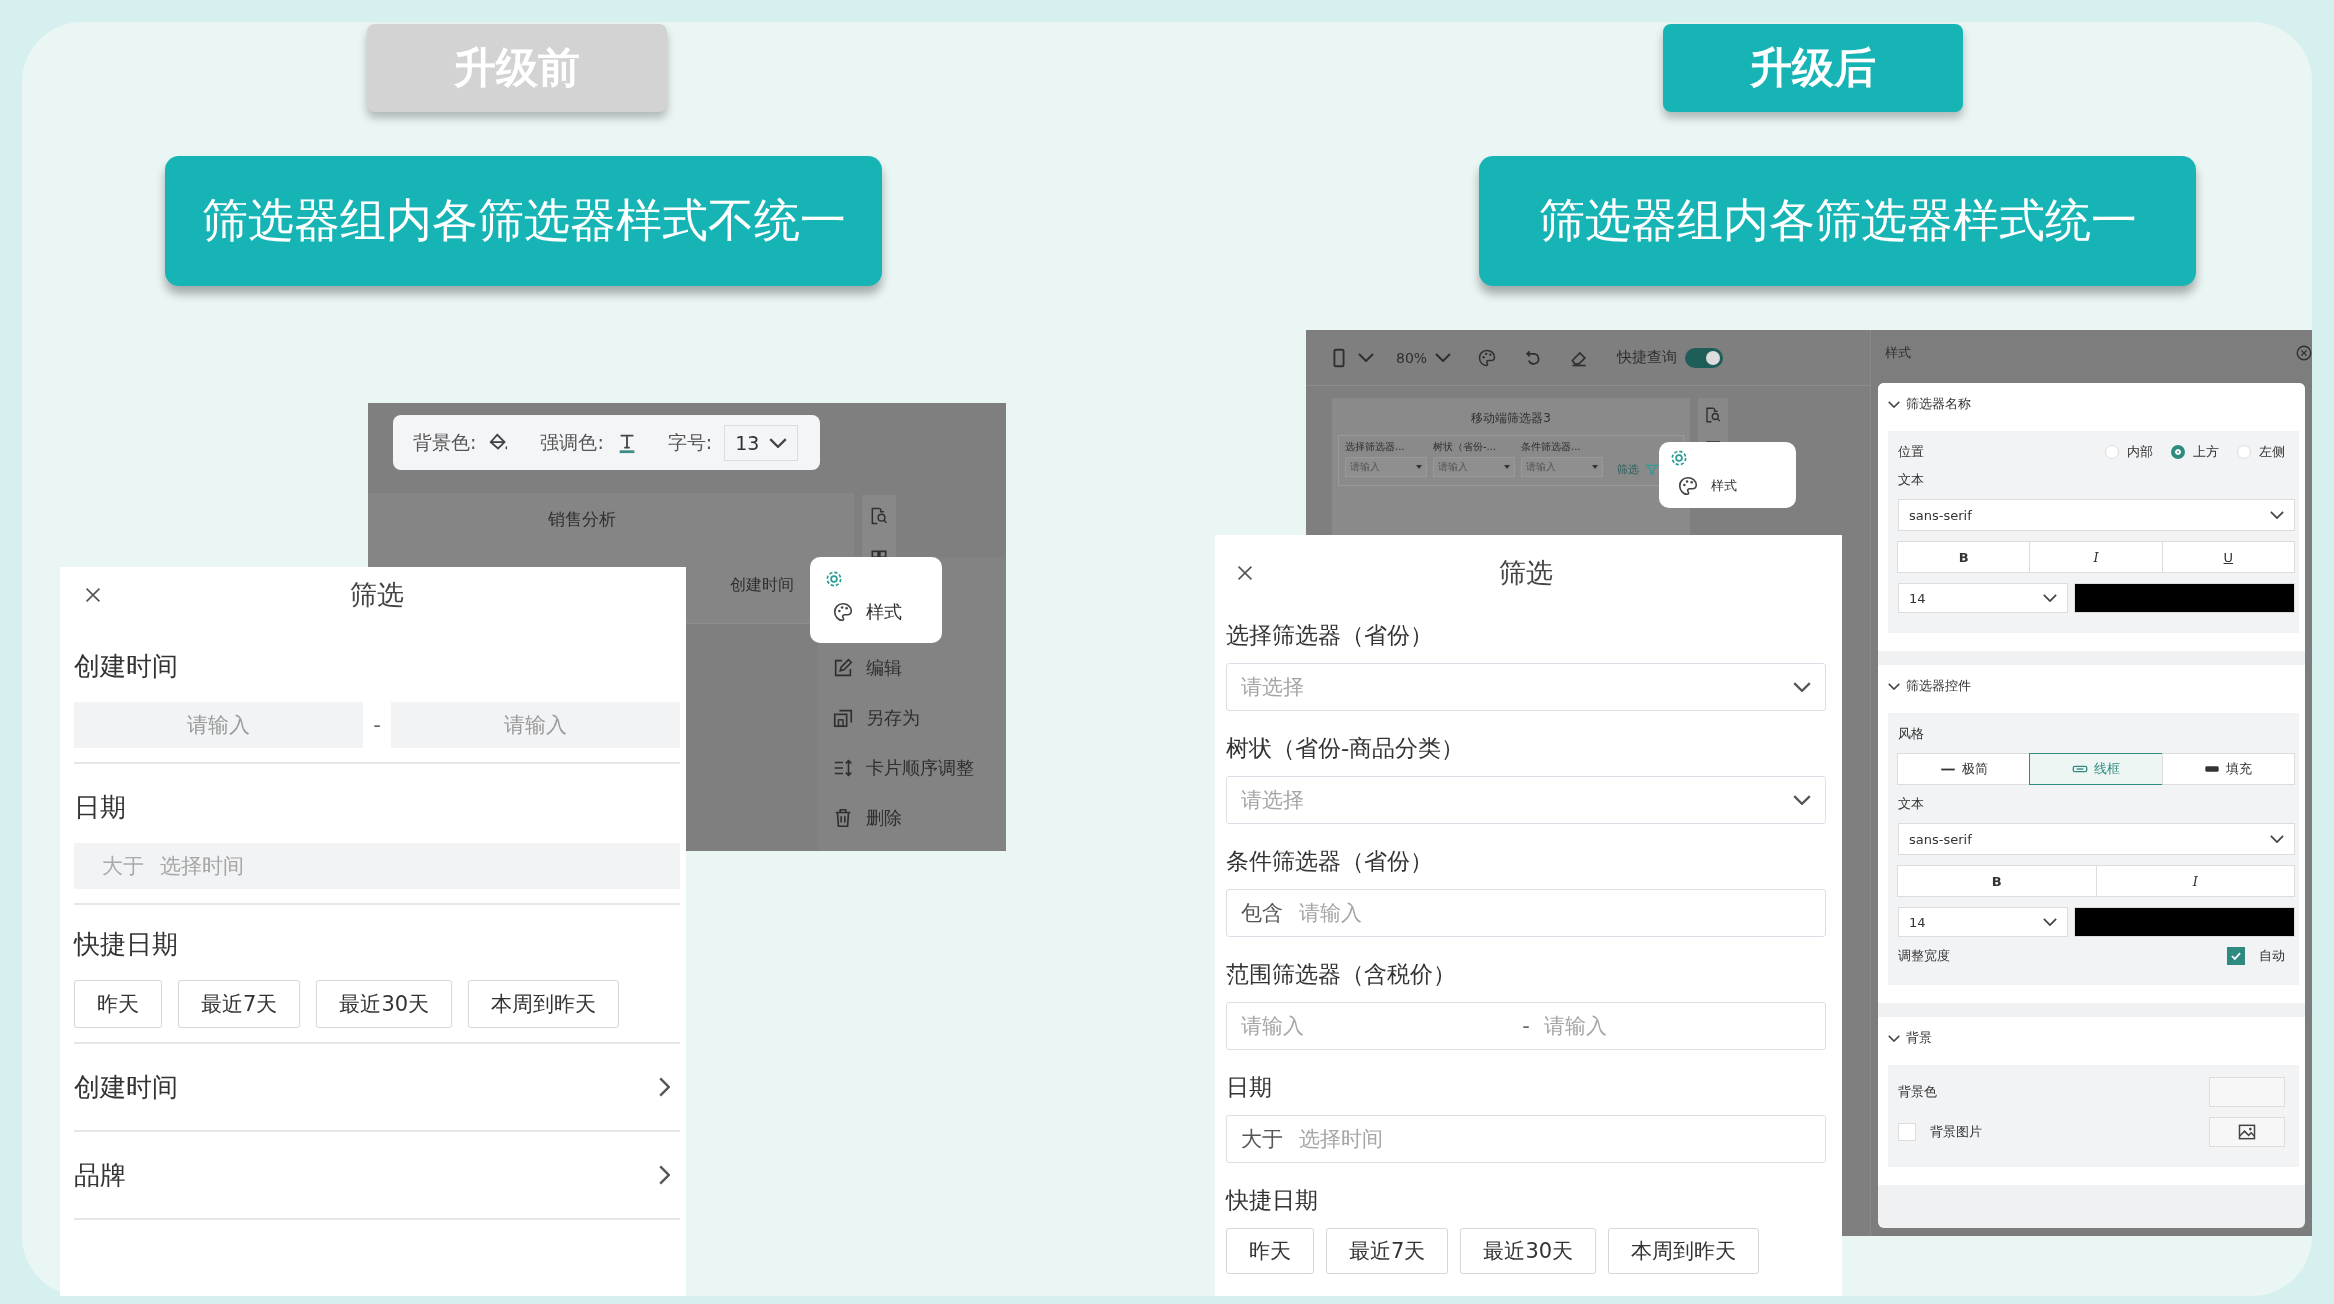 Image resolution: width=2334 pixels, height=1304 pixels. What do you see at coordinates (1647, 357) in the screenshot?
I see `toggle-label: 快捷查询` at bounding box center [1647, 357].